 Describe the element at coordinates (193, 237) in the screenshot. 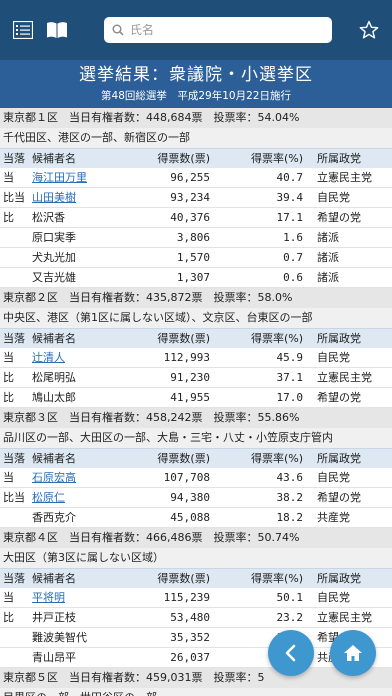

I see `vote-count: 3,806` at that location.